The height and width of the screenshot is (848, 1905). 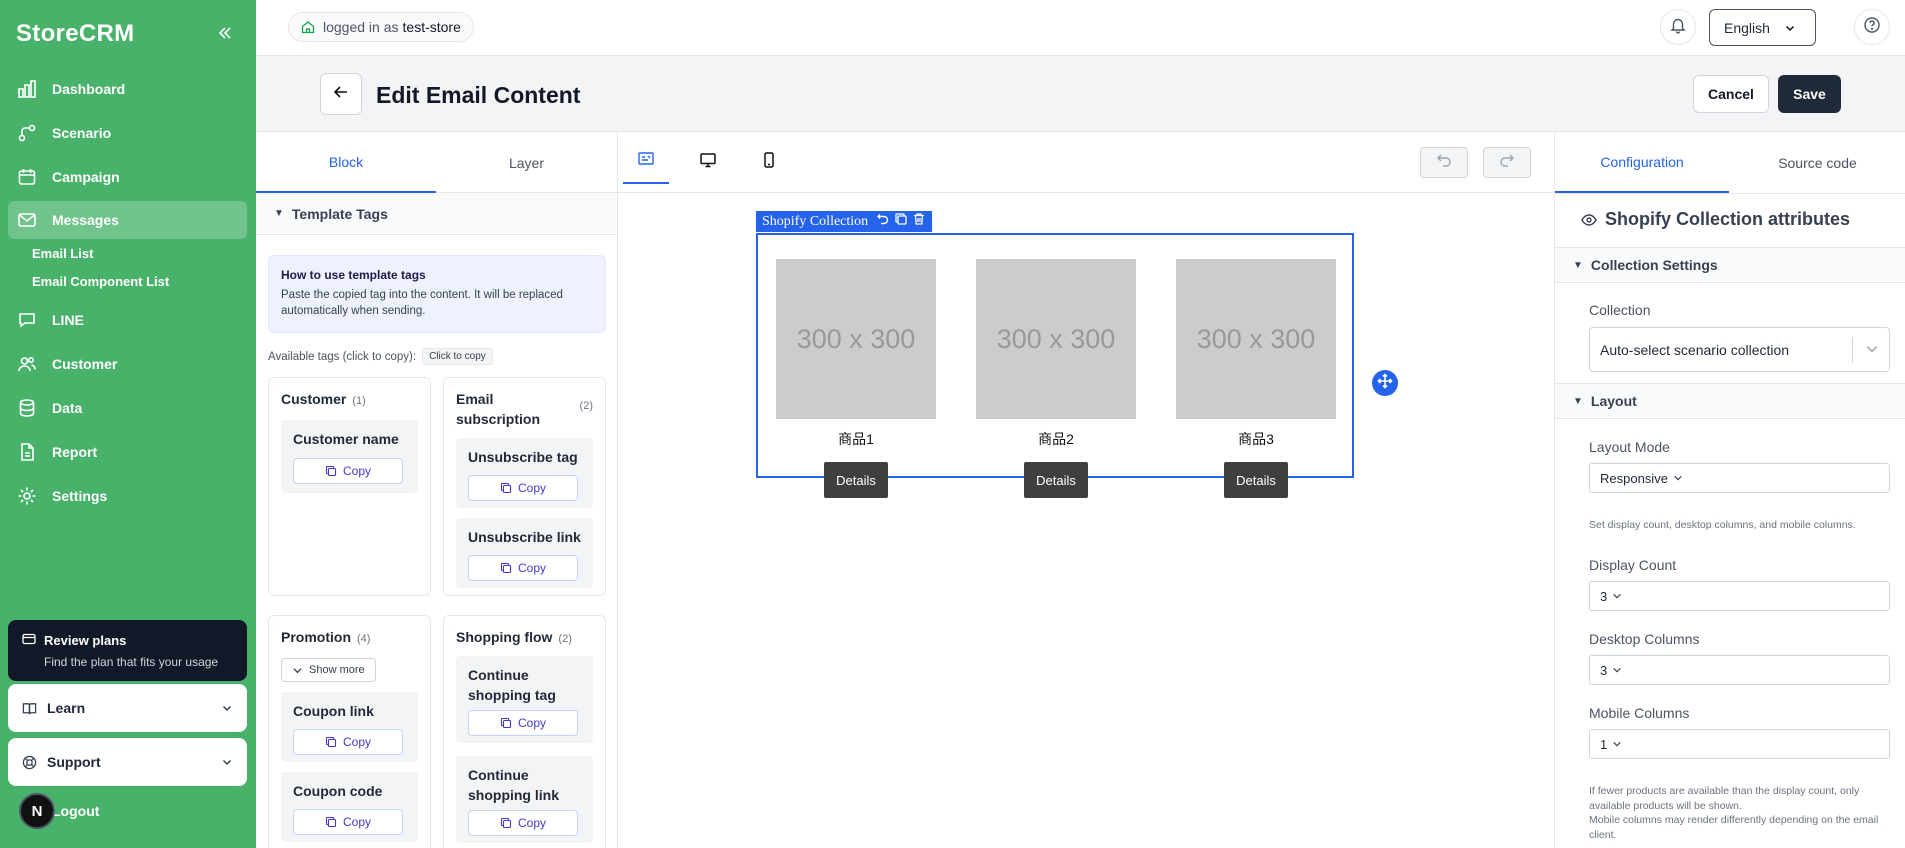 What do you see at coordinates (506, 723) in the screenshot?
I see `copy-icon` at bounding box center [506, 723].